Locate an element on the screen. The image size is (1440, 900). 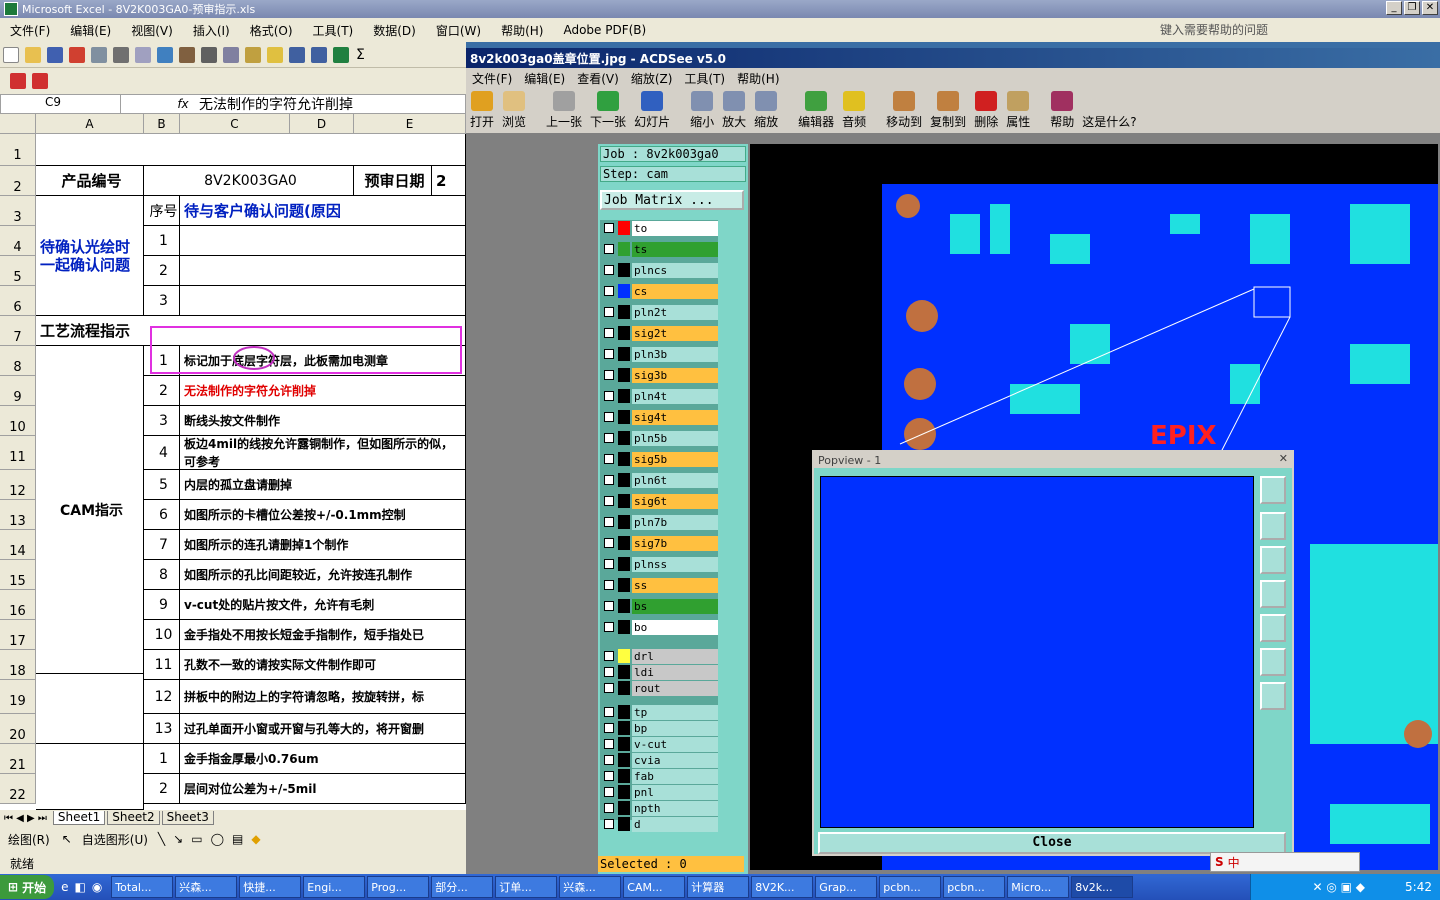
layer-name: cs is located at coordinates (675, 291).